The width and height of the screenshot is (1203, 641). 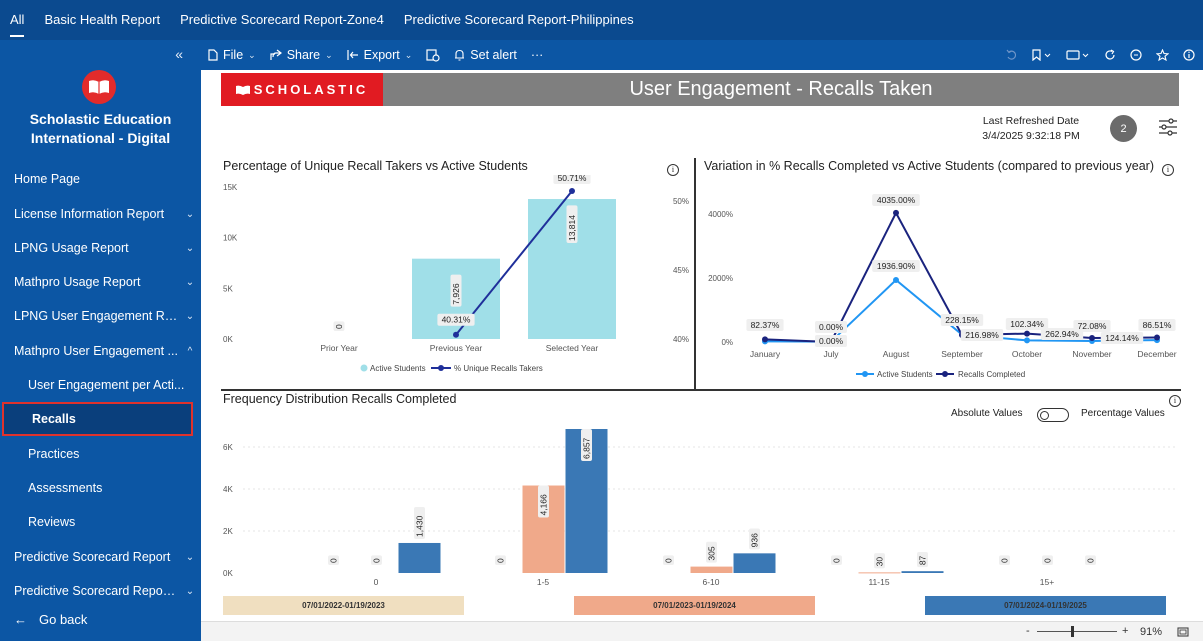 I want to click on x-tick-label: 1-5, so click(x=543, y=582).